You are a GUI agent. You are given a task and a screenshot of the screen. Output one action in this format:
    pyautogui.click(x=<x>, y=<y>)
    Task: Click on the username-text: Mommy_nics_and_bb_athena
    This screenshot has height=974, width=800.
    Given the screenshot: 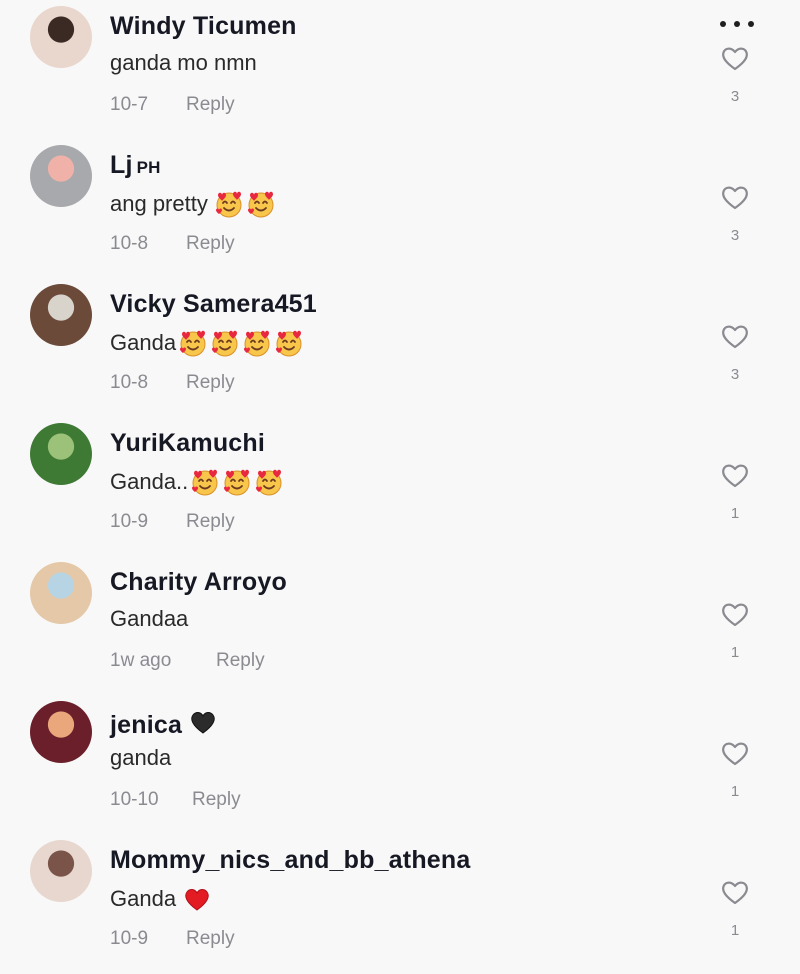 What is the action you would take?
    pyautogui.click(x=290, y=860)
    